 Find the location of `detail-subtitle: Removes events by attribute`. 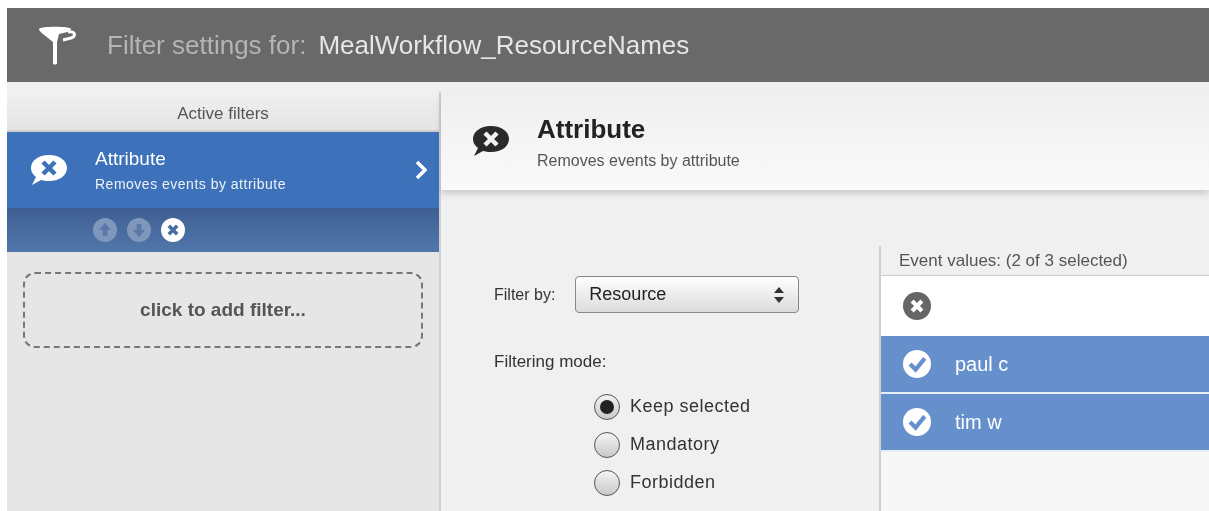

detail-subtitle: Removes events by attribute is located at coordinates (638, 160).